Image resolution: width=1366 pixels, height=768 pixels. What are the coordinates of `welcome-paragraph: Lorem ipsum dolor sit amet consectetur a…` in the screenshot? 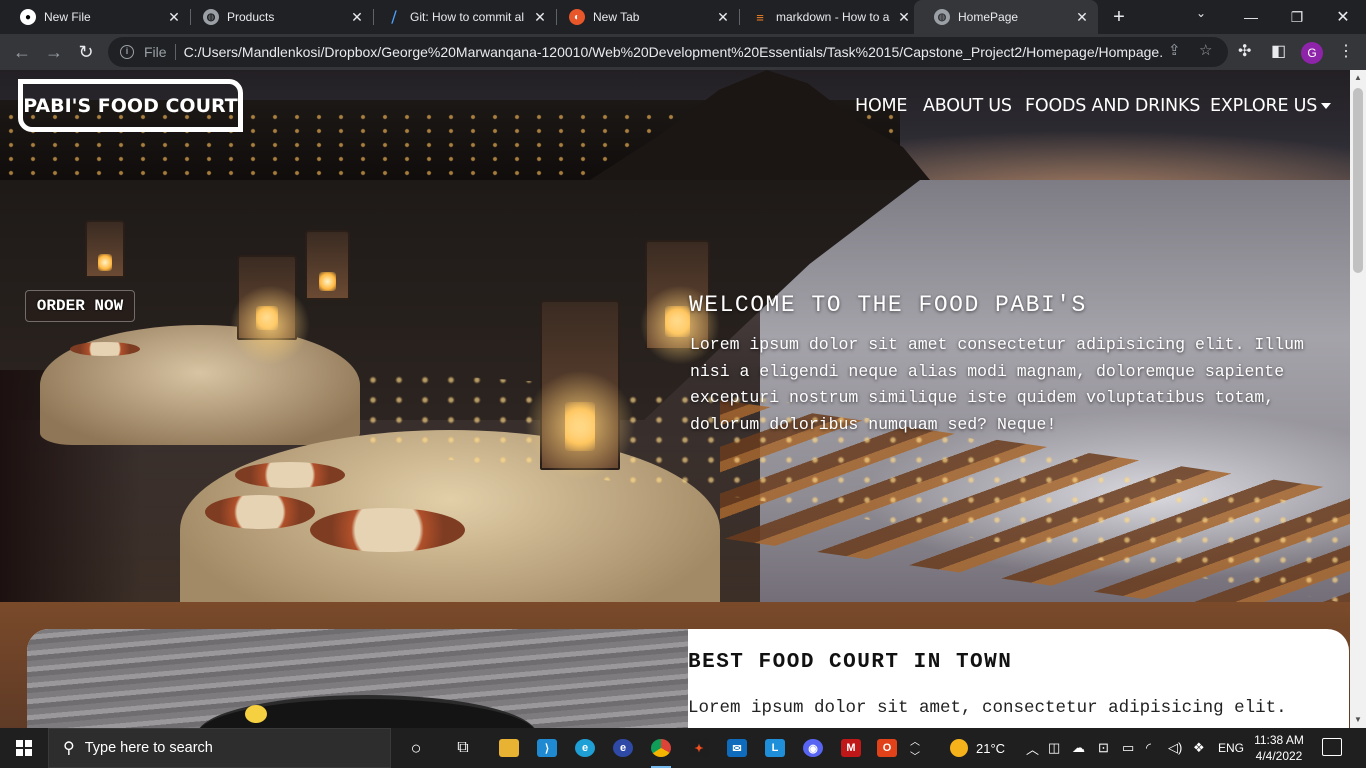 It's located at (997, 384).